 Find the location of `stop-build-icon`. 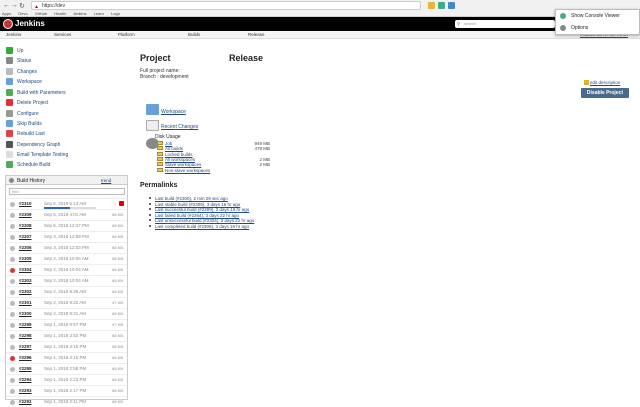

stop-build-icon is located at coordinates (121, 203).